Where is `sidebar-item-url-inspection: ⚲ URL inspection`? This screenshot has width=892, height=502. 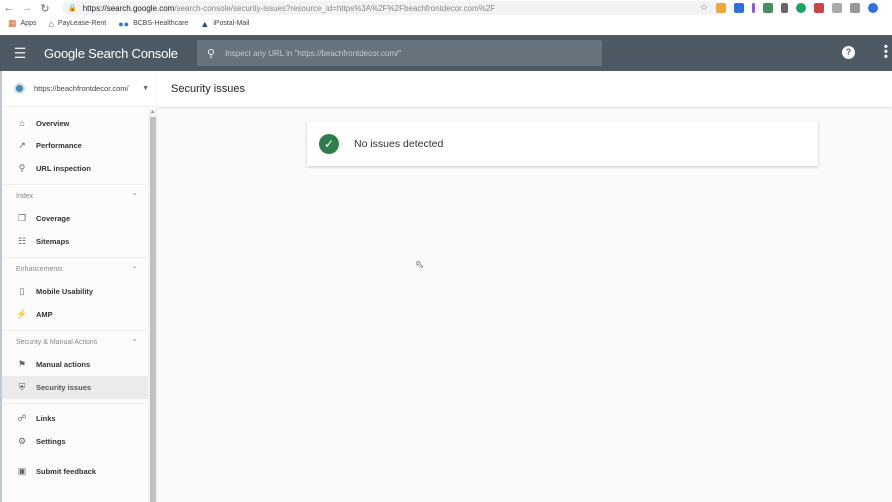
sidebar-item-url-inspection: ⚲ URL inspection is located at coordinates (75, 168).